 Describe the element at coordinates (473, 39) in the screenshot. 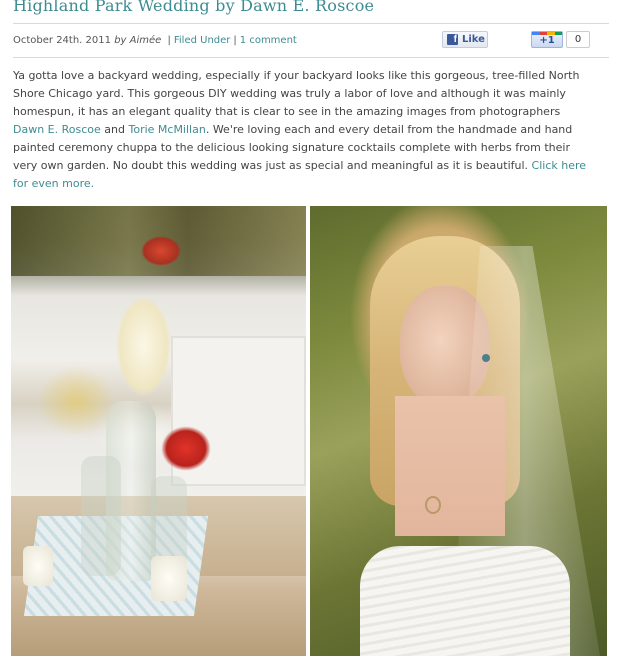

I see `like-label: Like` at that location.